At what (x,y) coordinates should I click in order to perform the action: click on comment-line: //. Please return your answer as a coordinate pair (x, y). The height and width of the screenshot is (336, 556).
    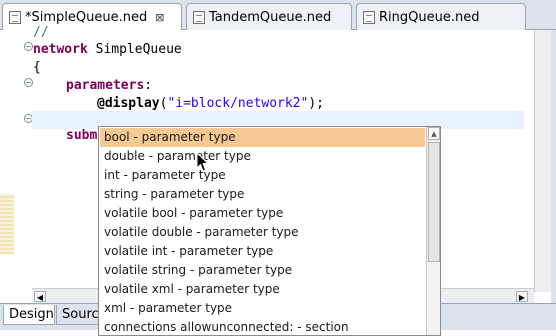
    Looking at the image, I should click on (41, 32).